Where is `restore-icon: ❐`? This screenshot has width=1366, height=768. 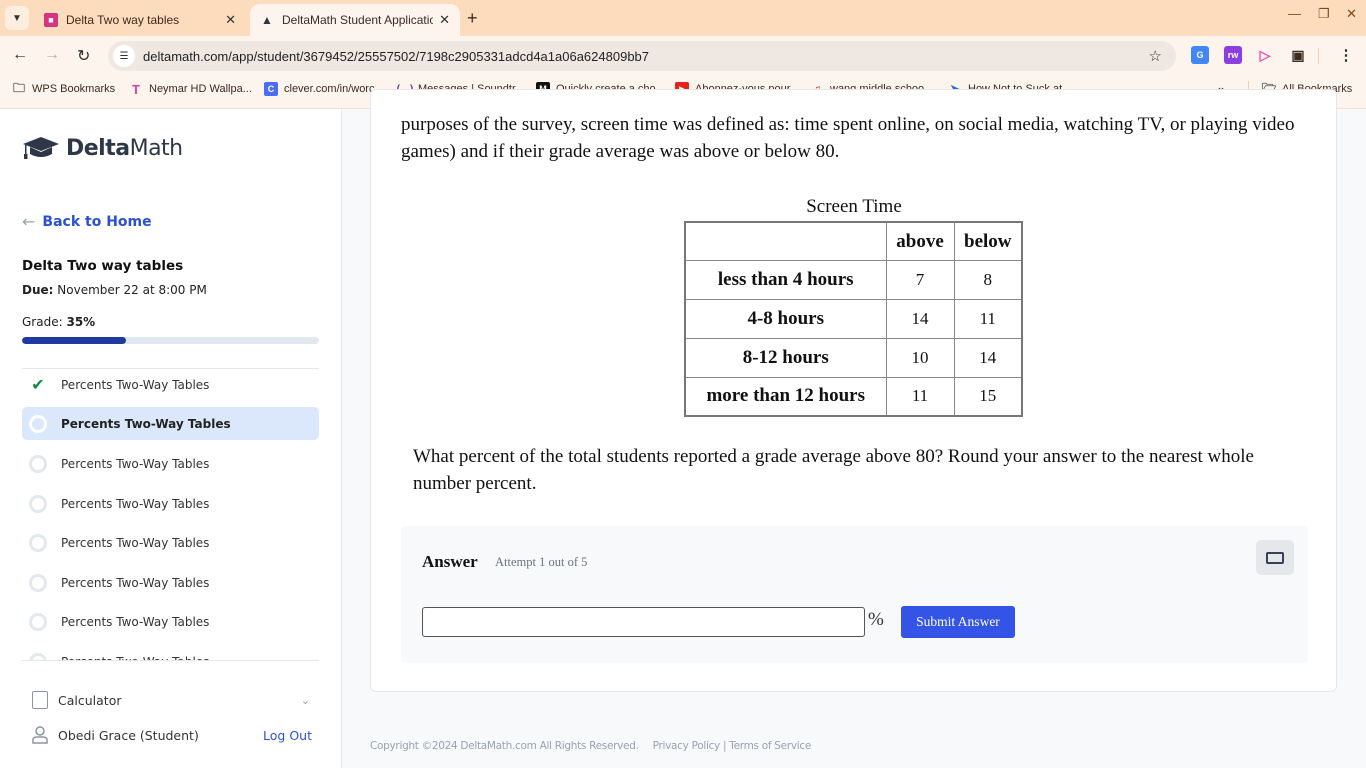 restore-icon: ❐ is located at coordinates (1324, 14).